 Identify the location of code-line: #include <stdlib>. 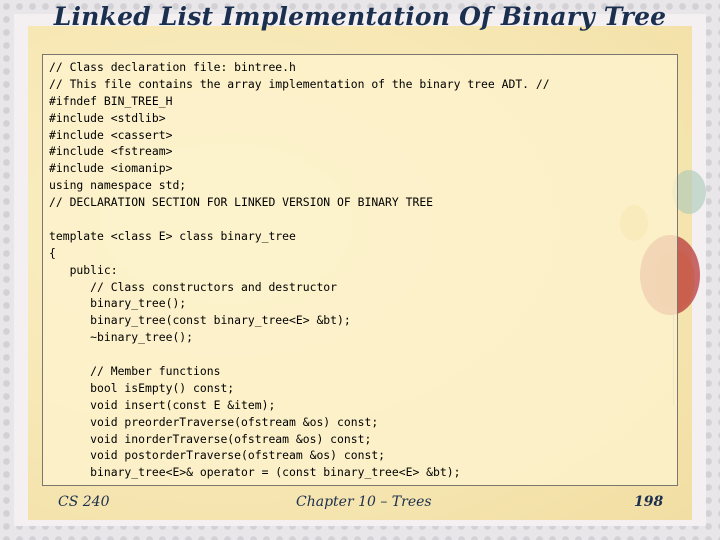
(107, 117).